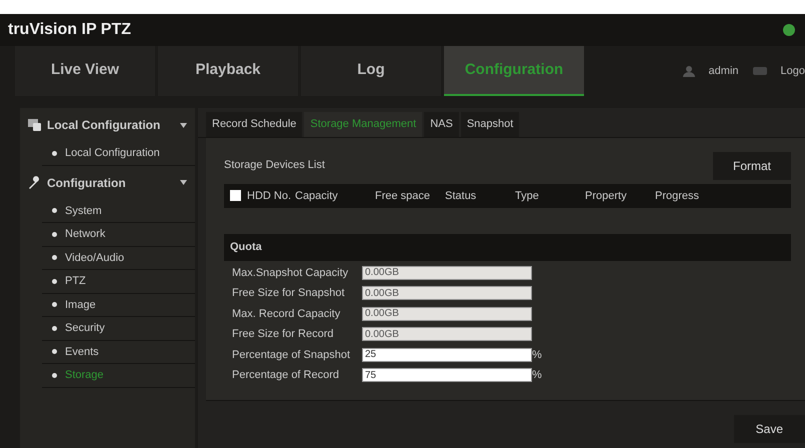 The height and width of the screenshot is (448, 805). What do you see at coordinates (274, 166) in the screenshot?
I see `section-title: Storage Devices List` at bounding box center [274, 166].